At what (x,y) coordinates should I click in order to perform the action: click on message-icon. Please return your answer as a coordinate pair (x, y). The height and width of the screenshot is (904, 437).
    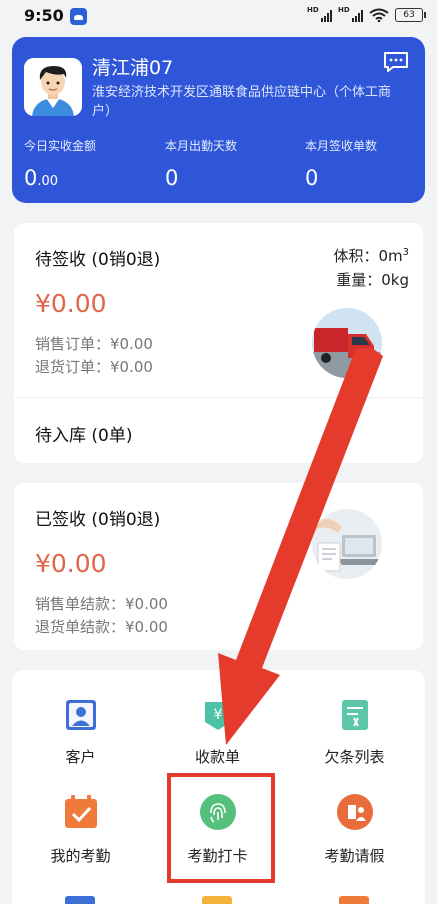
    Looking at the image, I should click on (396, 62).